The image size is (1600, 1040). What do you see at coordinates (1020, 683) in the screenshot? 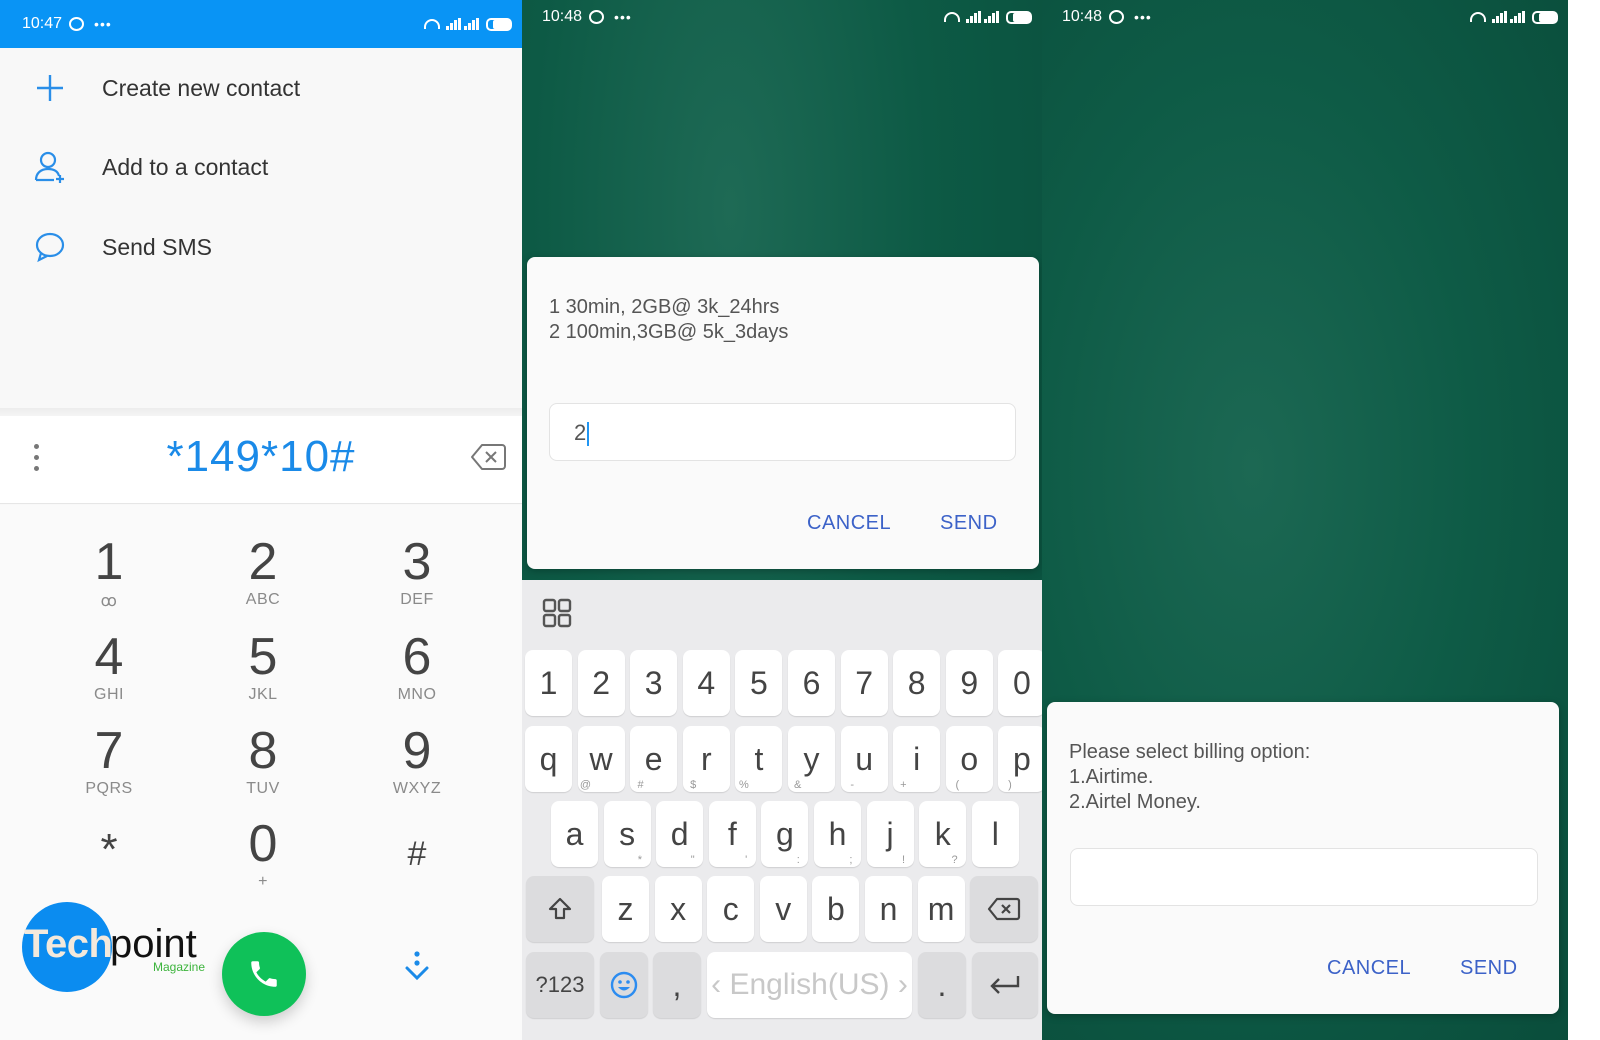
I see `key-0: 0` at bounding box center [1020, 683].